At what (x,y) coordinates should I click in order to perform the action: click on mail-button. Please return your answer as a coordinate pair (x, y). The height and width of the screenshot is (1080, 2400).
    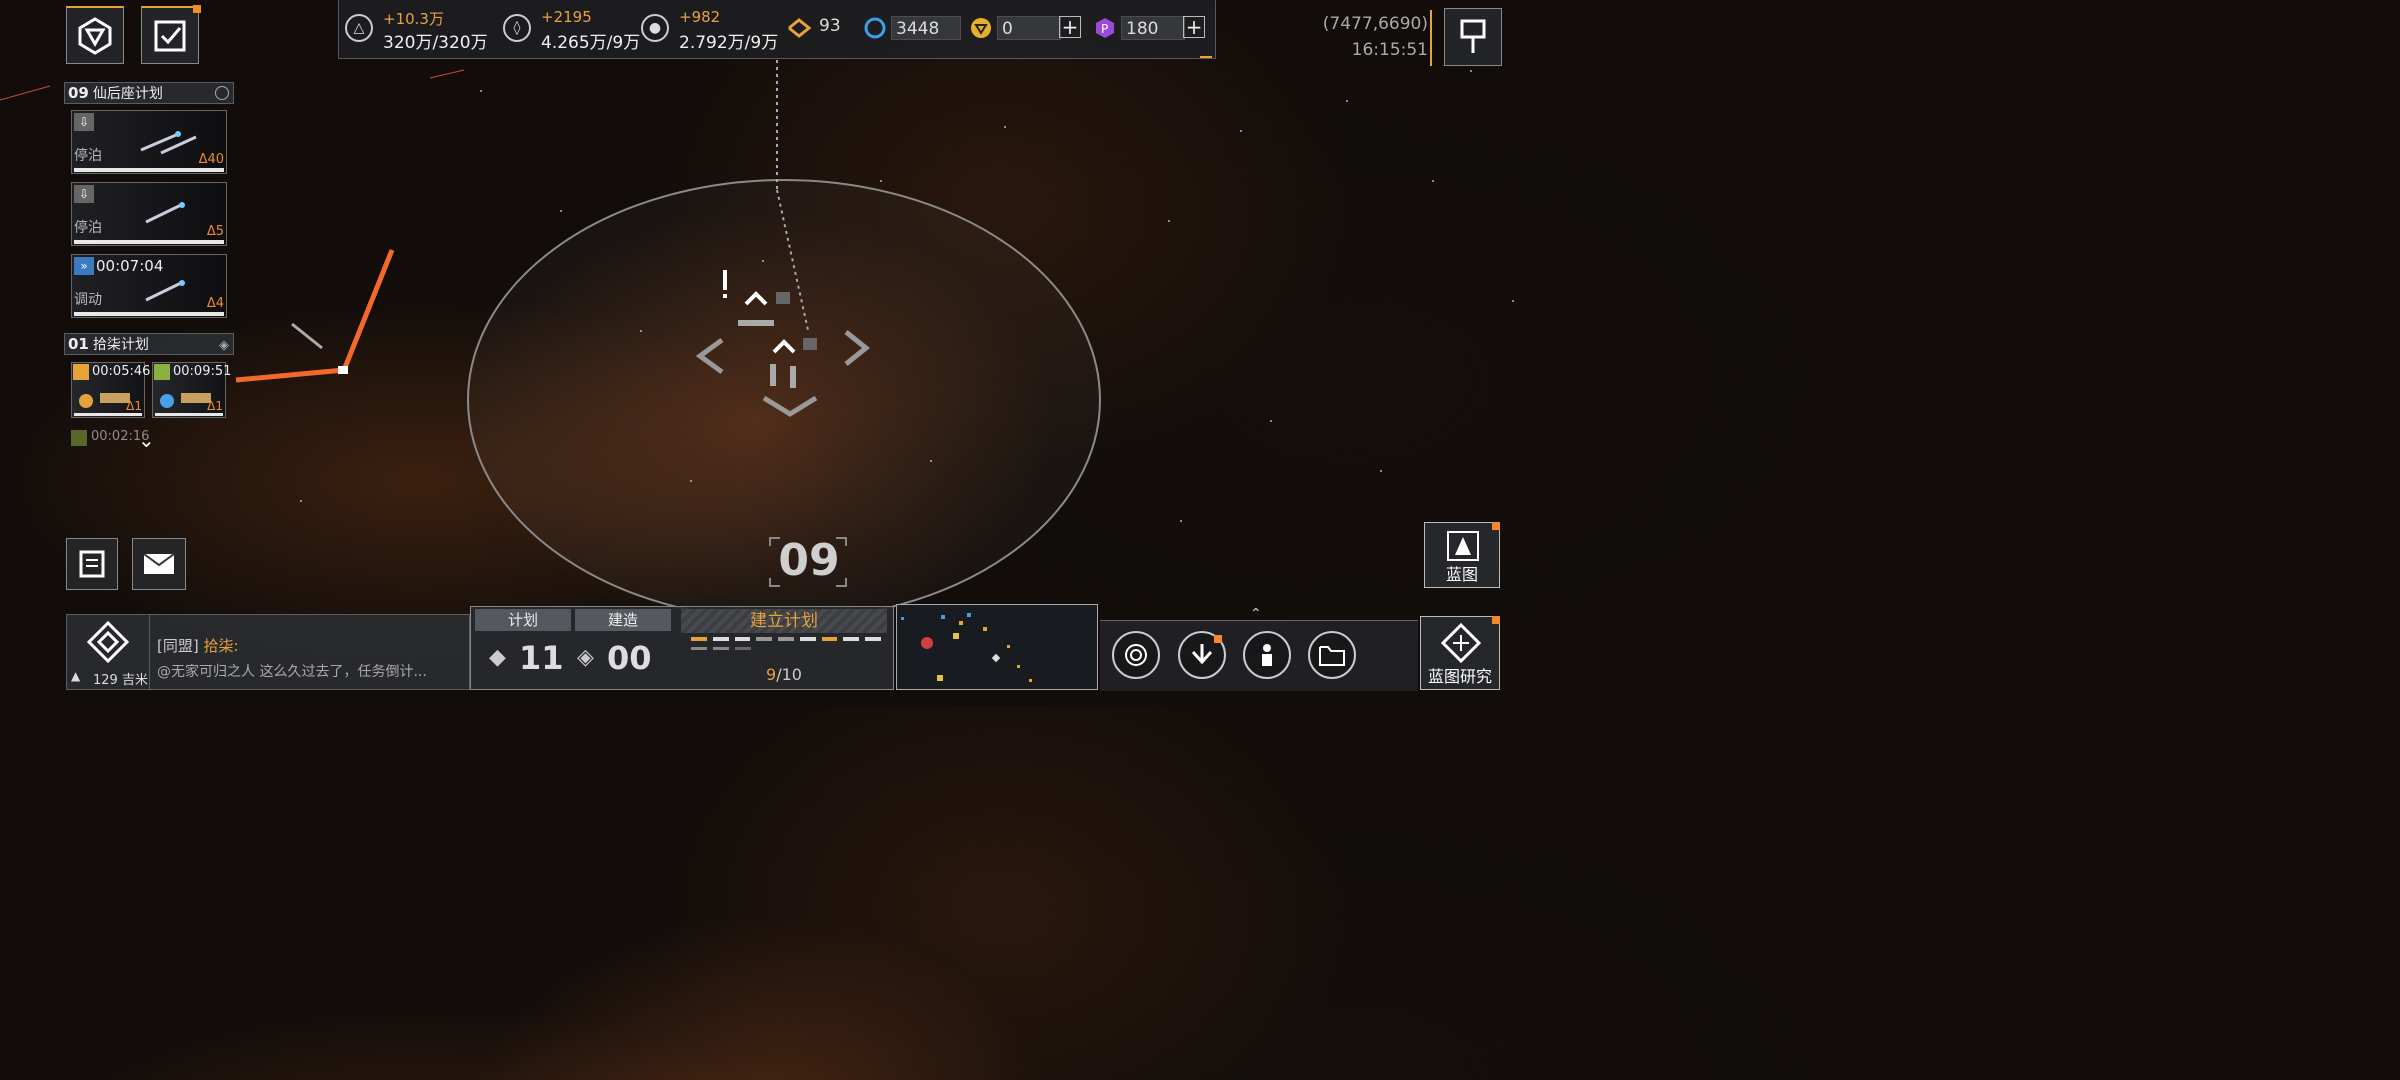
    Looking at the image, I should click on (159, 564).